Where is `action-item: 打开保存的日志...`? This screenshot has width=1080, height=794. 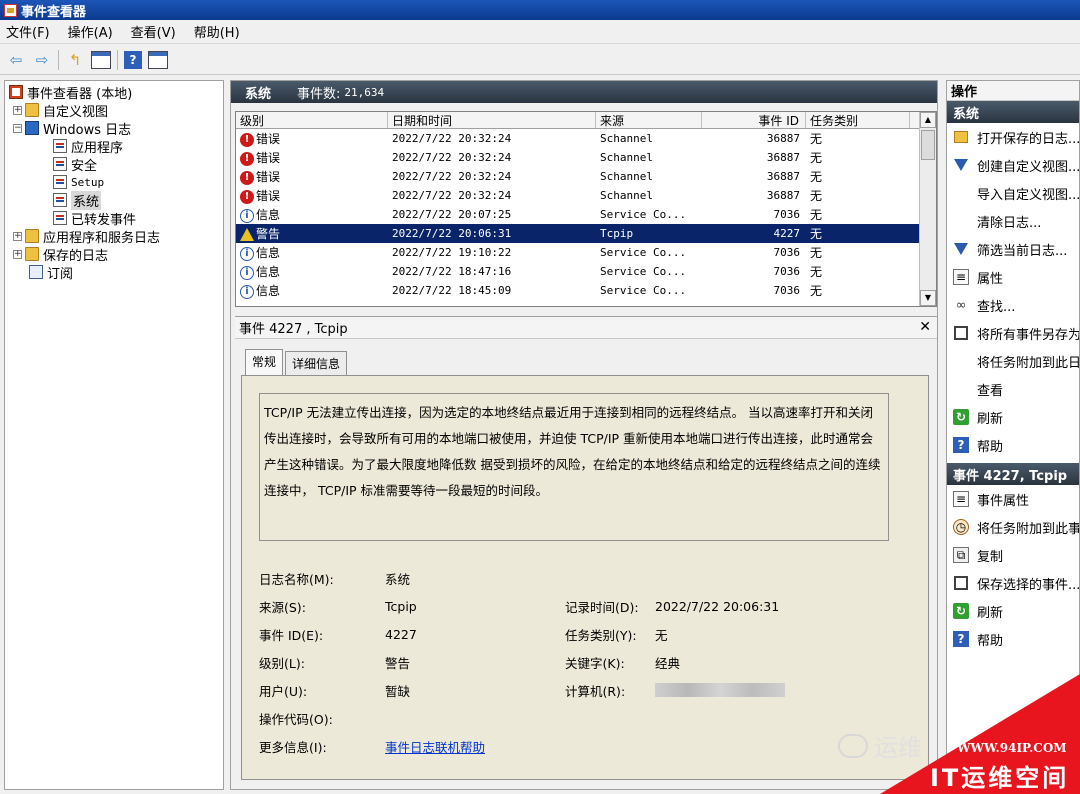 action-item: 打开保存的日志... is located at coordinates (1013, 137).